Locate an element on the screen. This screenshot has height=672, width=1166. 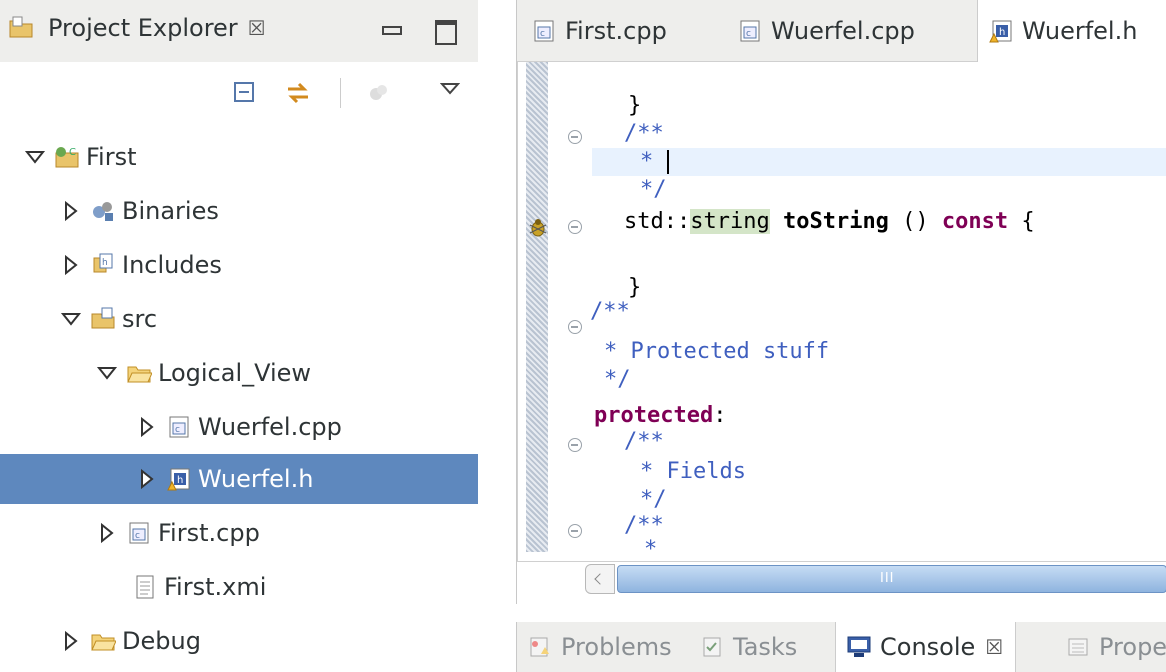
header-file-icon: h is located at coordinates (178, 479).